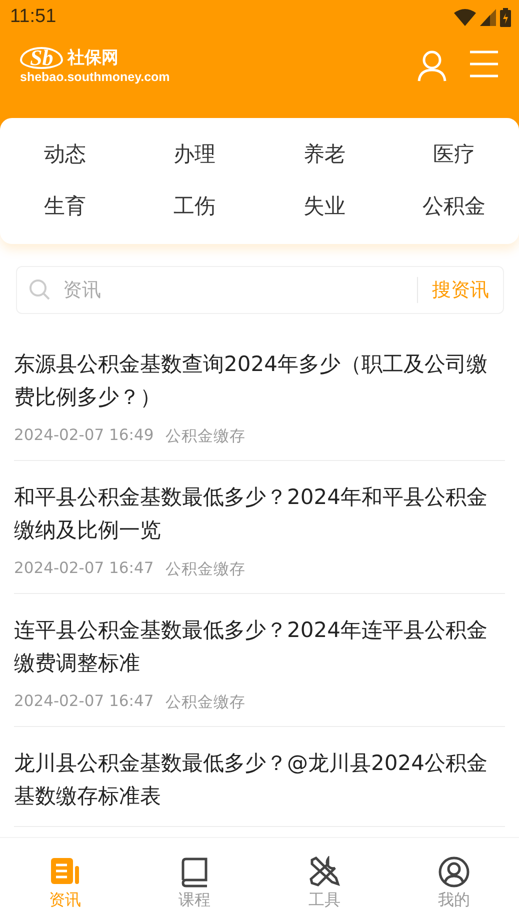 Image resolution: width=519 pixels, height=924 pixels. I want to click on search-icon, so click(40, 290).